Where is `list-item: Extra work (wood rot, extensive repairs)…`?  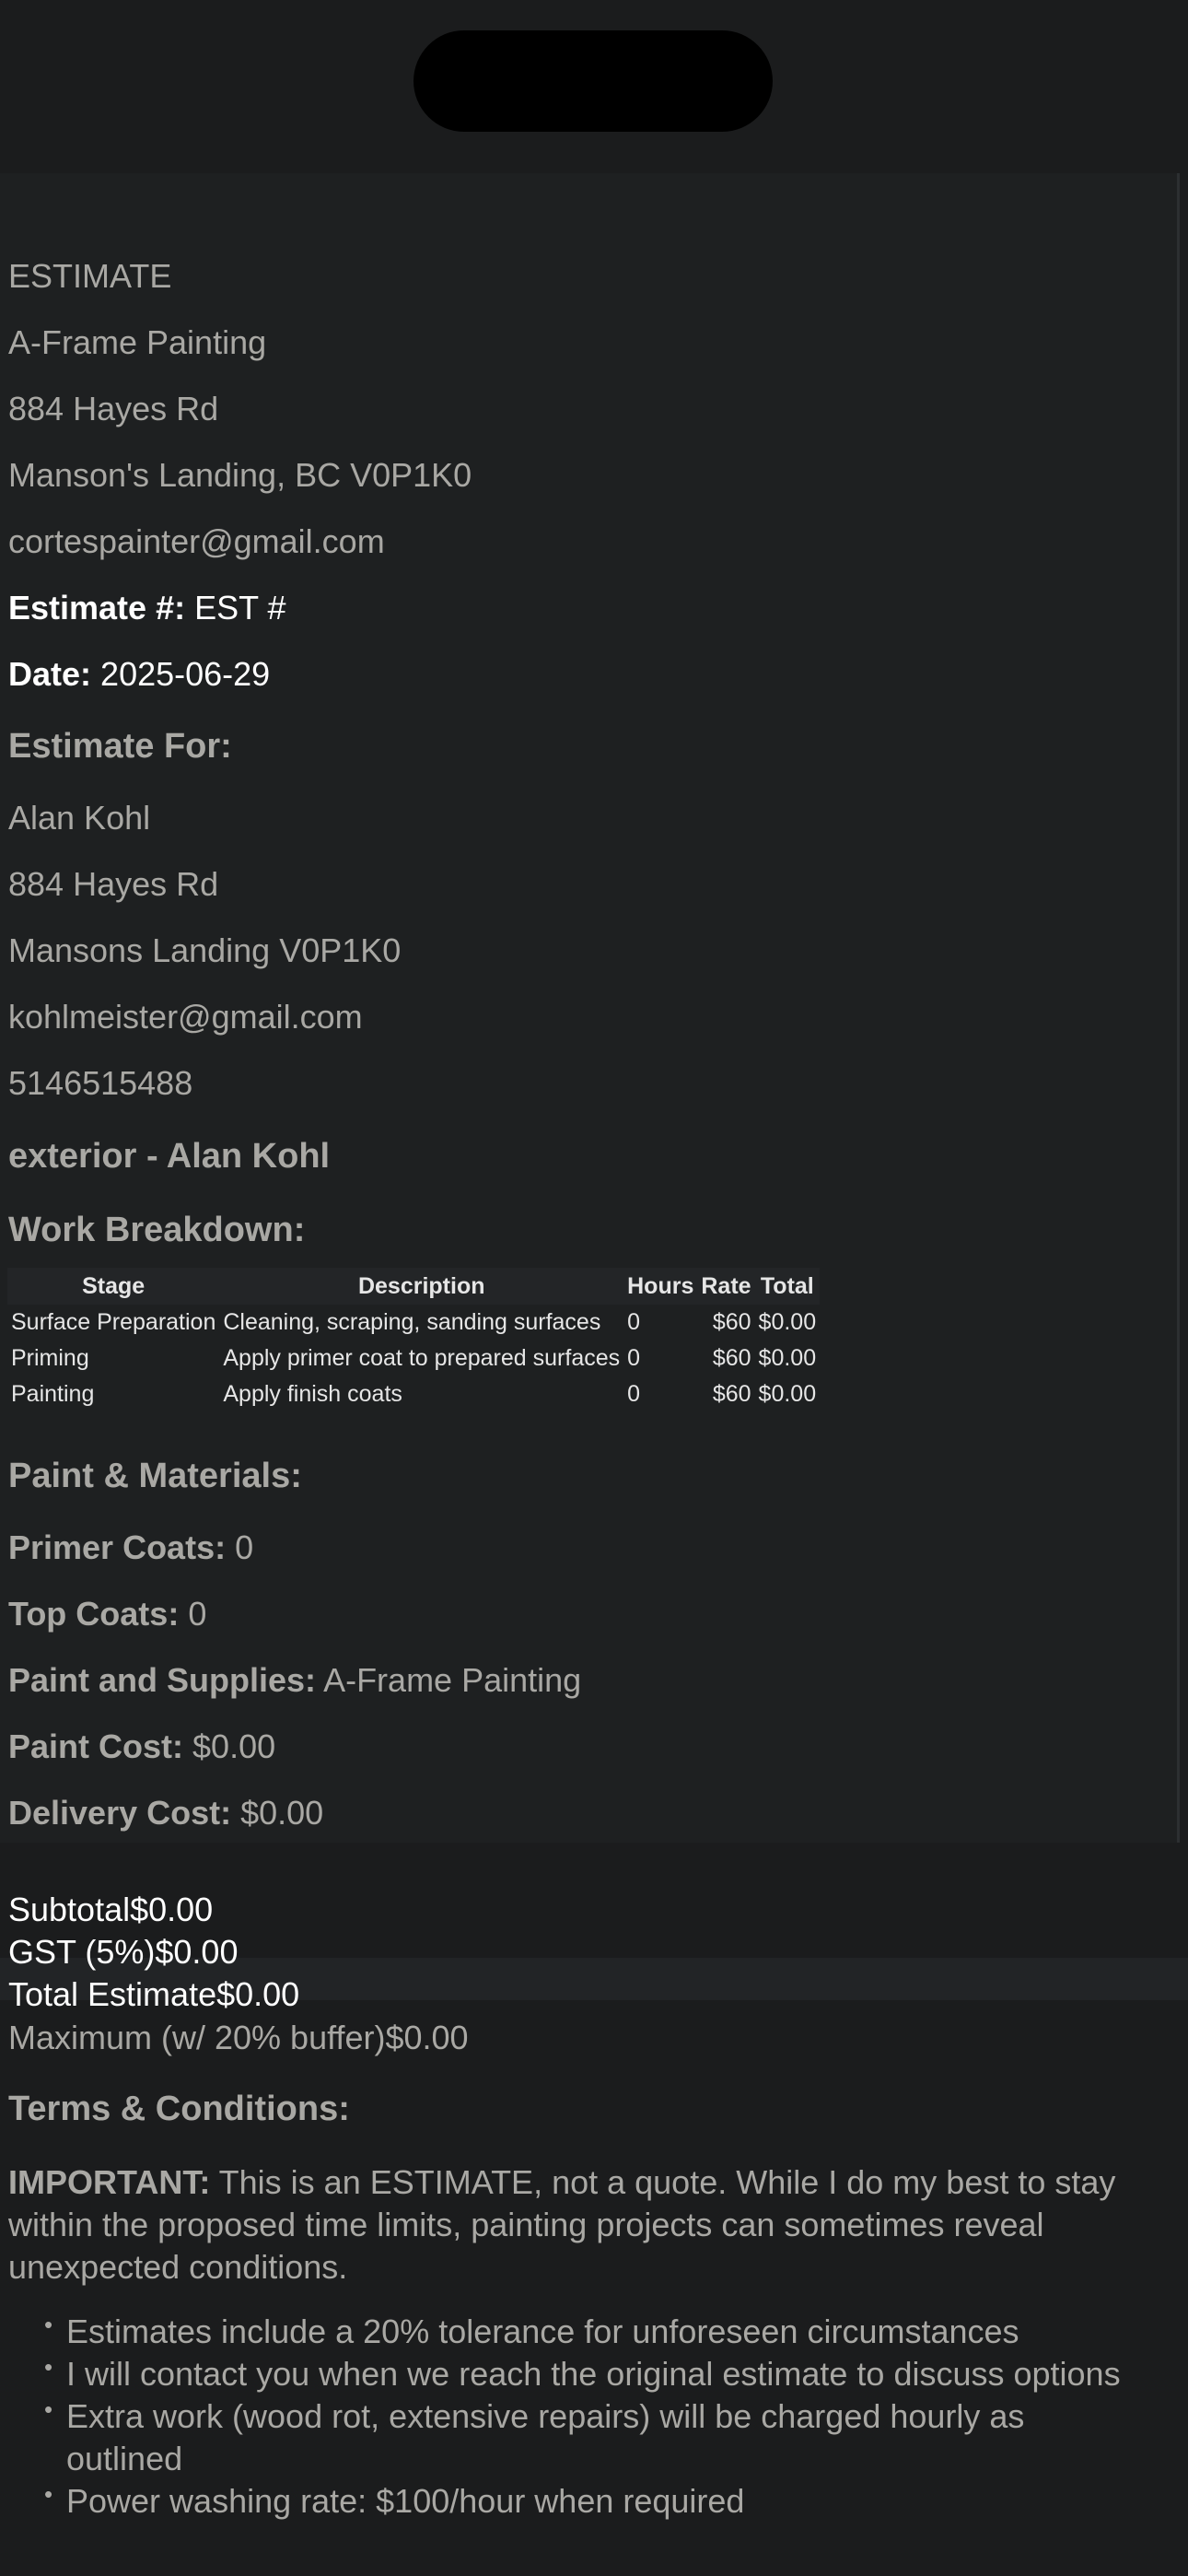
list-item: Extra work (wood rot, extensive repairs)… is located at coordinates (589, 2434).